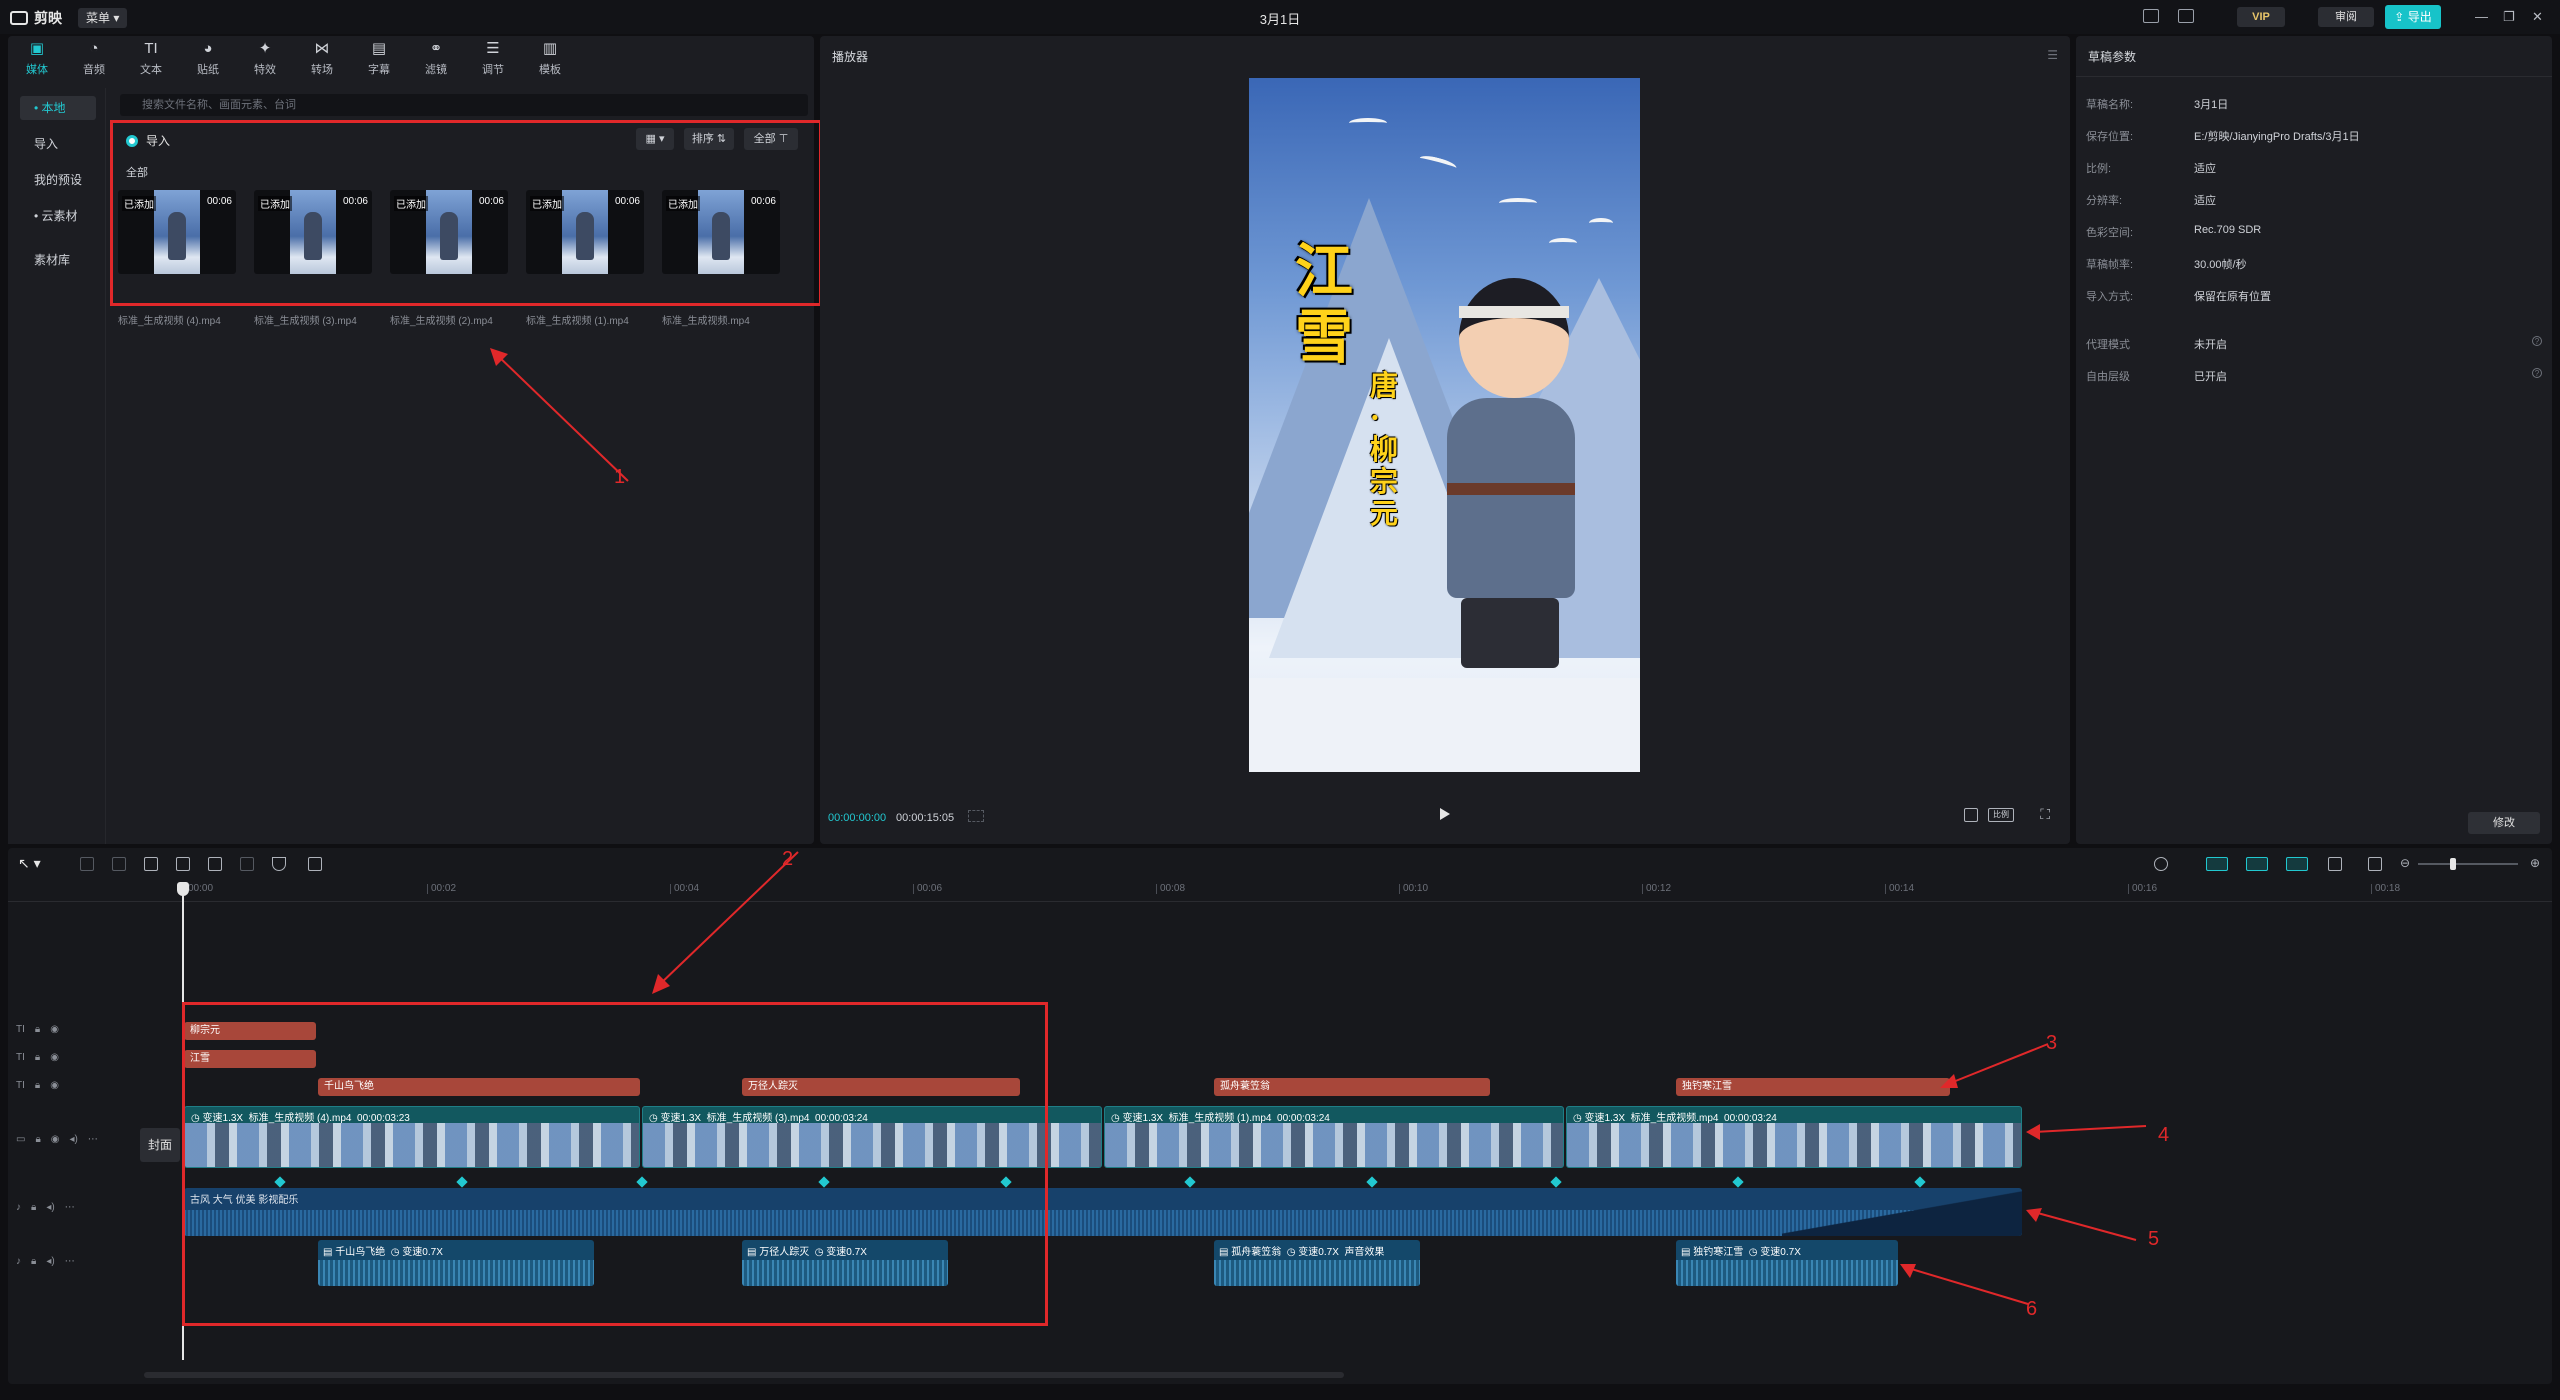  I want to click on split-icon, so click(151, 864).